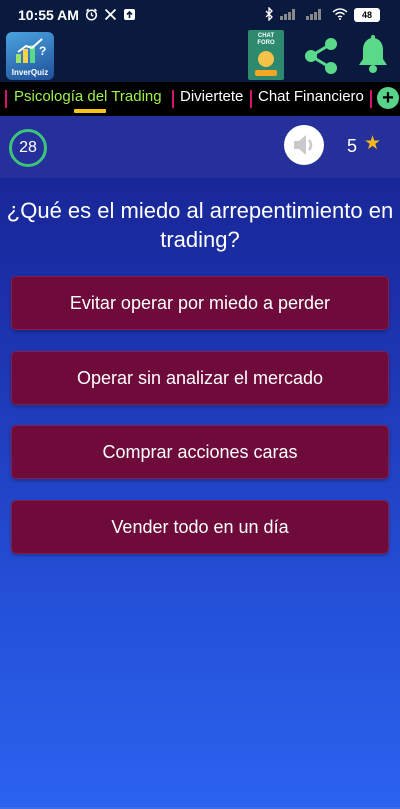 Image resolution: width=400 pixels, height=809 pixels. Describe the element at coordinates (110, 15) in the screenshot. I see `x-icon` at that location.